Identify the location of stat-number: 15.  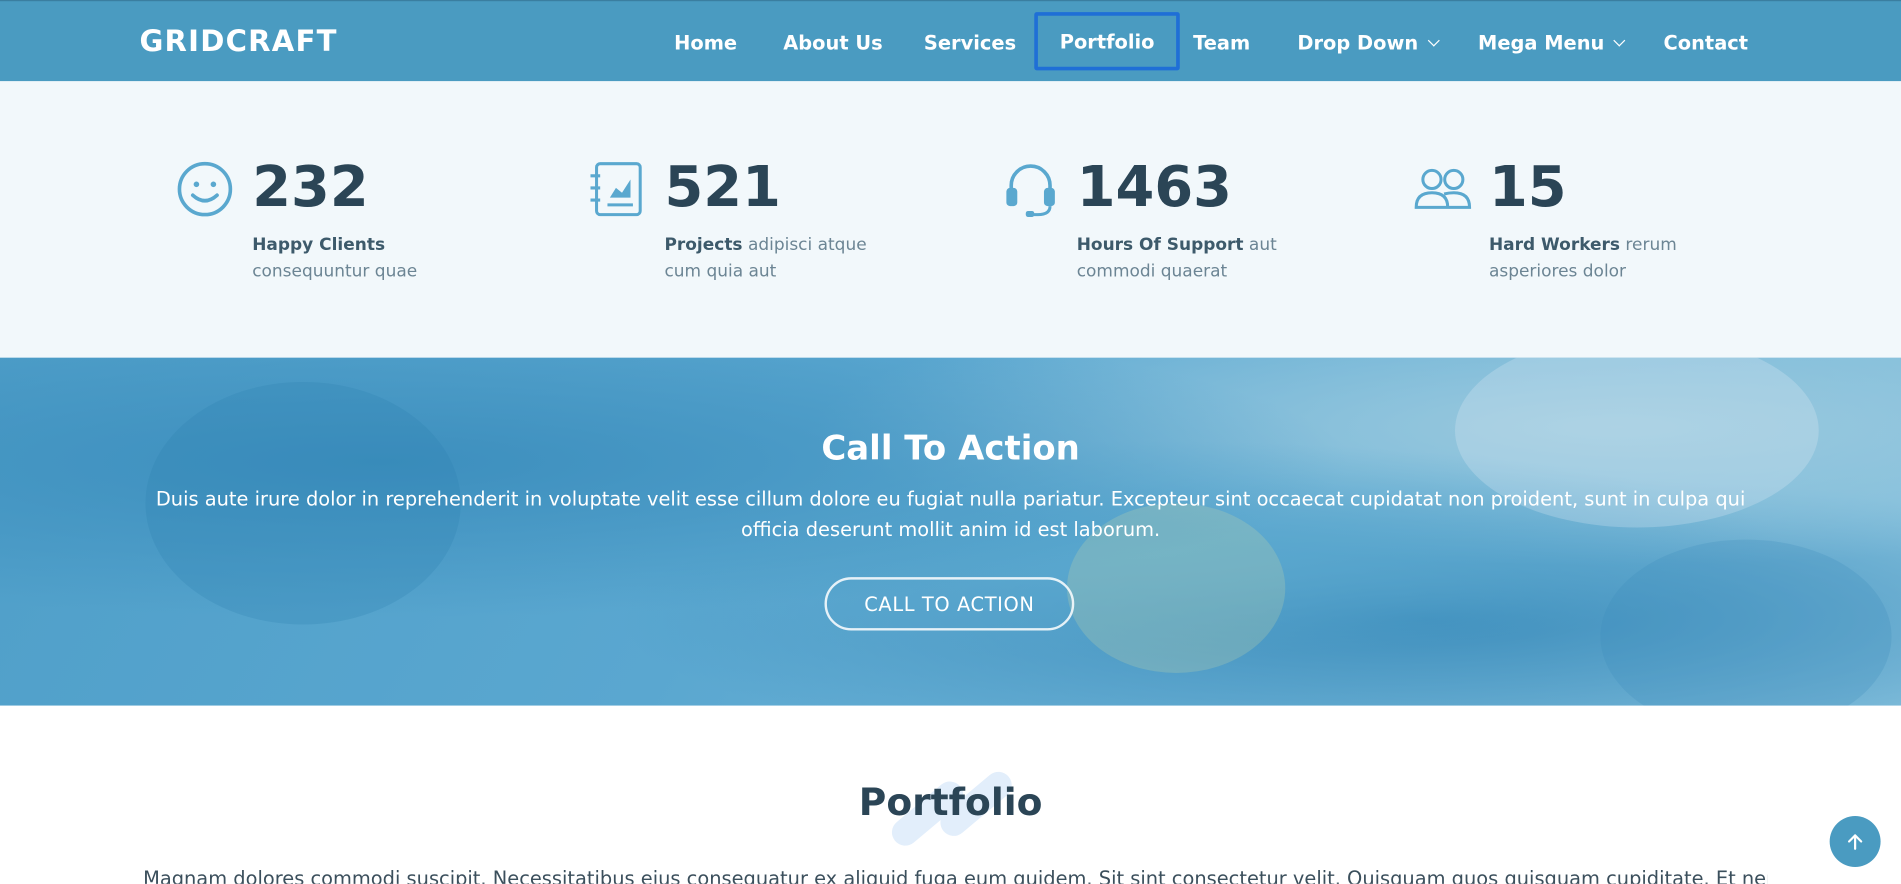
(1527, 186).